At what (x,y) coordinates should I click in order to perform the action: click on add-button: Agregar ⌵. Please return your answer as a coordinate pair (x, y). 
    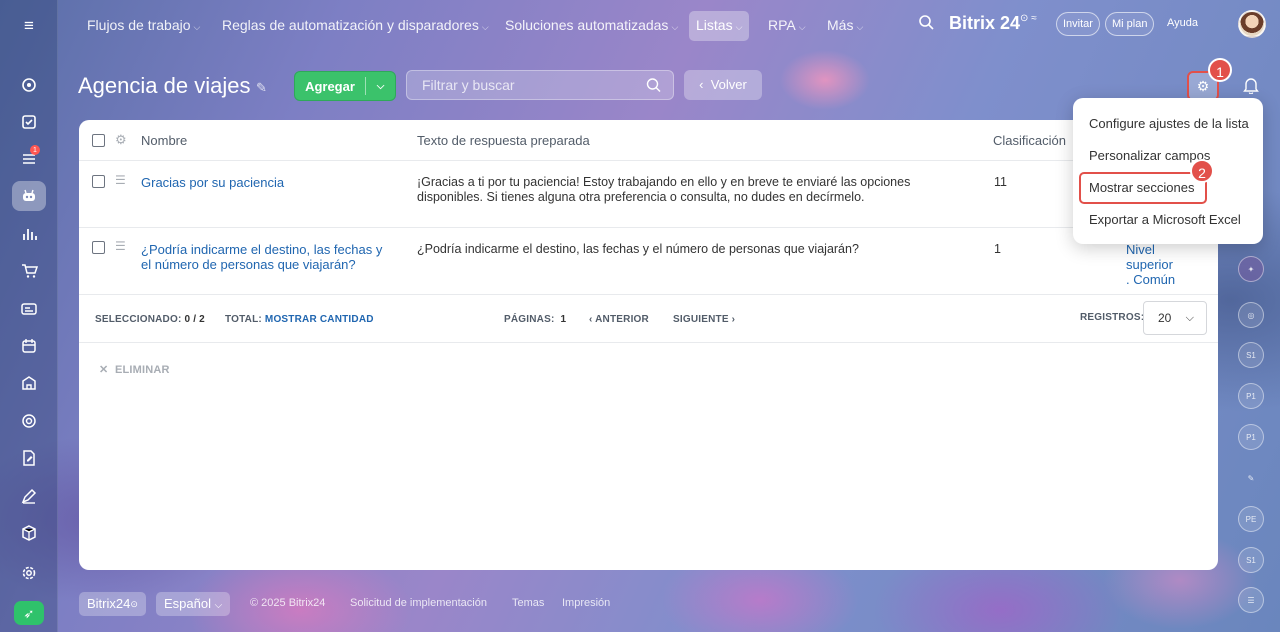
    Looking at the image, I should click on (345, 86).